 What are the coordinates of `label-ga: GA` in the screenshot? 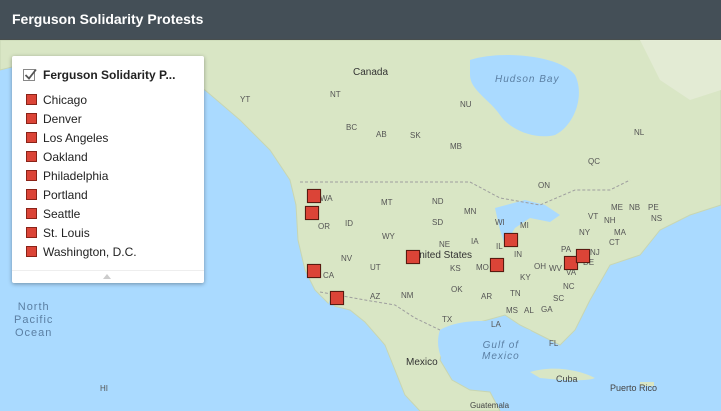 It's located at (547, 309).